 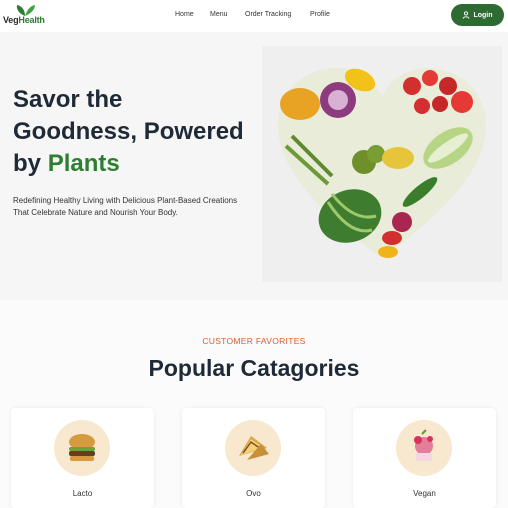 I want to click on category-card-vegan: Vegan, so click(x=424, y=458).